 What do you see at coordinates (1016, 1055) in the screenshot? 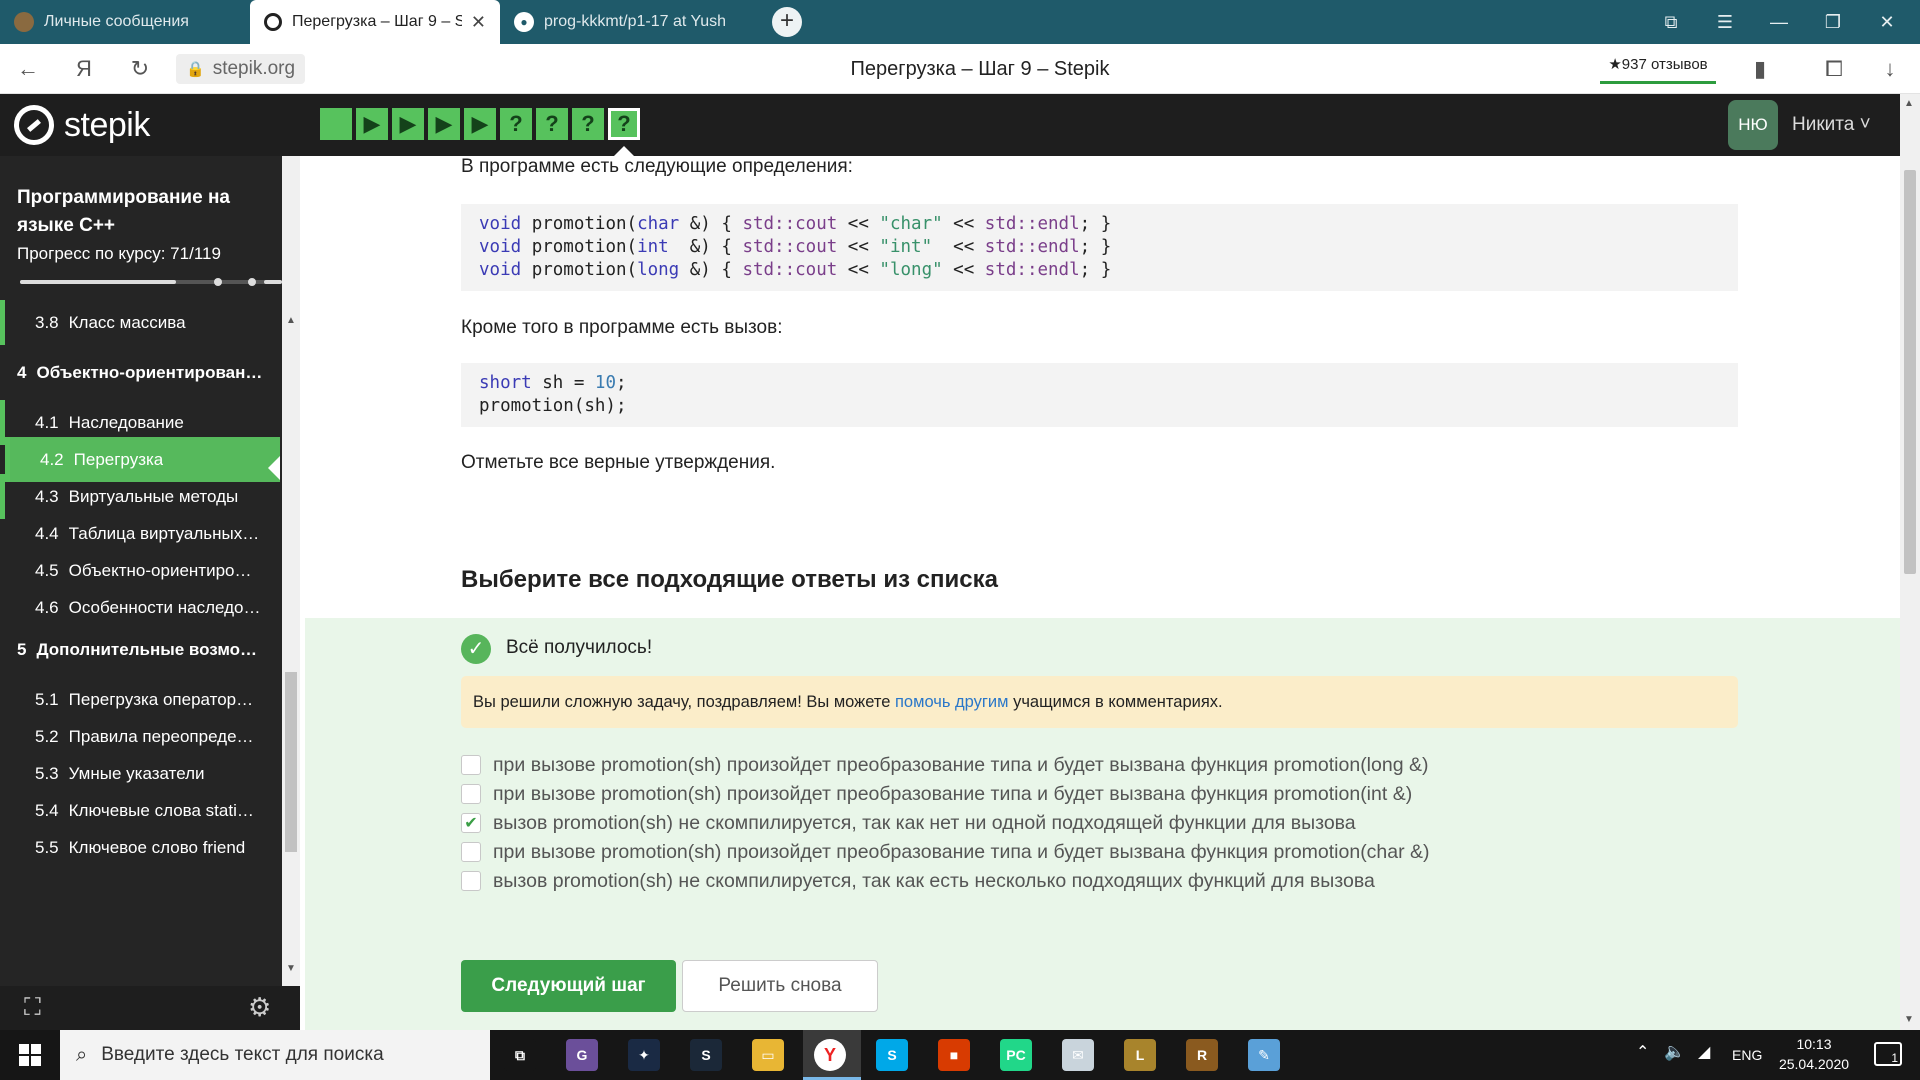
I see `pycharm-icon: PC` at bounding box center [1016, 1055].